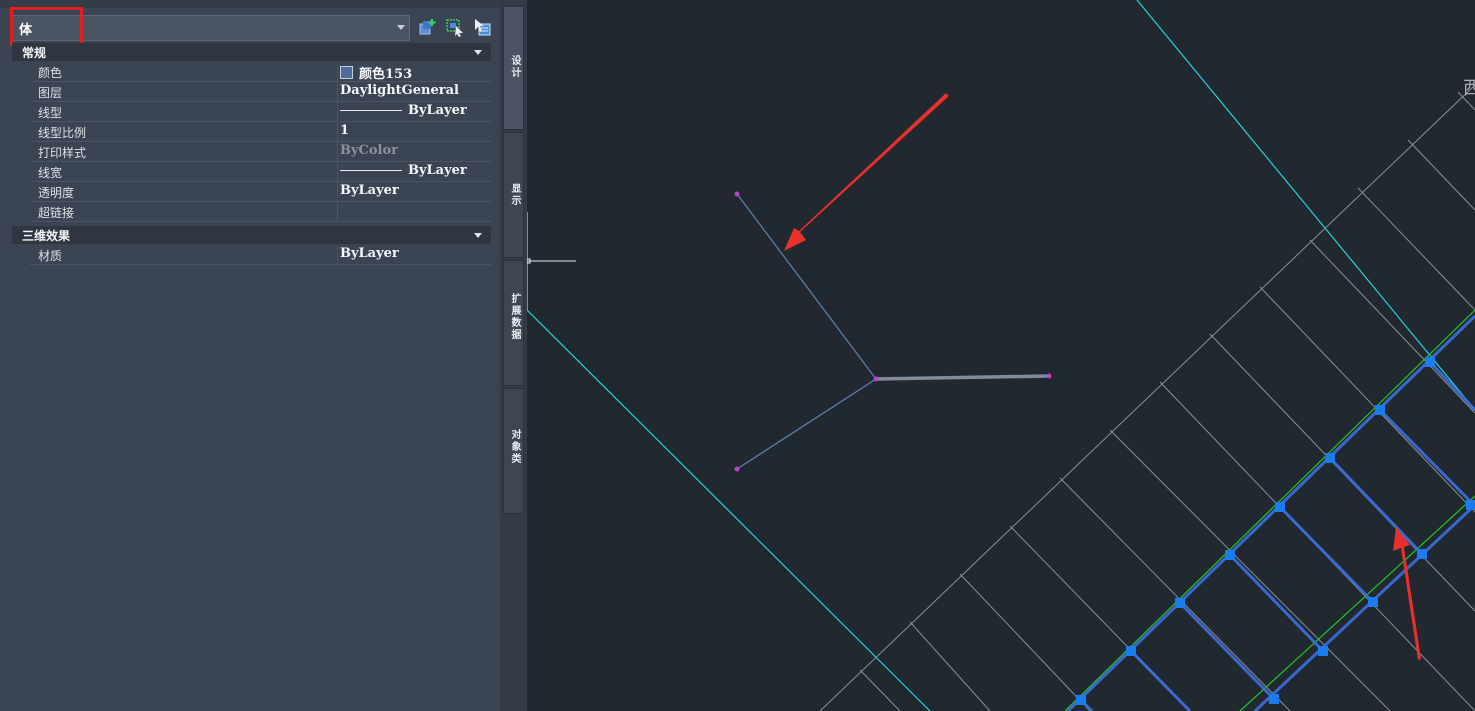  I want to click on section-general: 常规, so click(251, 52).